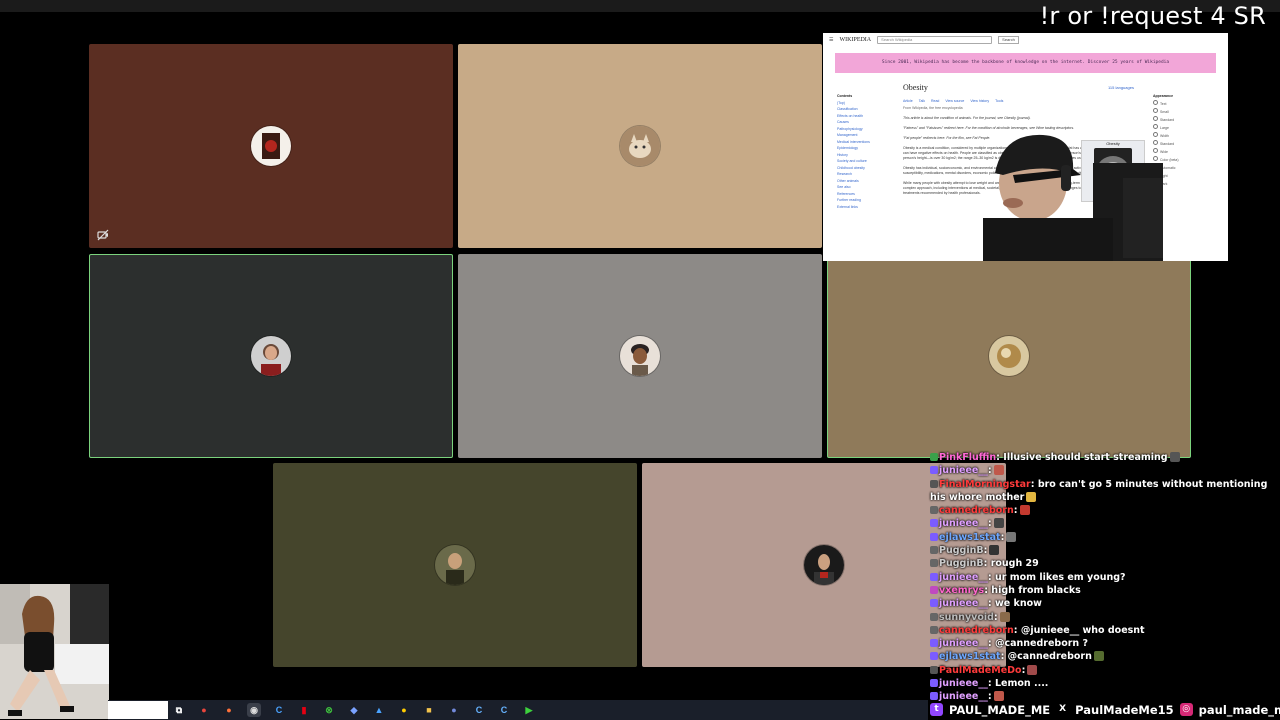  What do you see at coordinates (1102, 630) in the screenshot?
I see `chat-message: cannedreborn: @junieee__ who doesnt` at bounding box center [1102, 630].